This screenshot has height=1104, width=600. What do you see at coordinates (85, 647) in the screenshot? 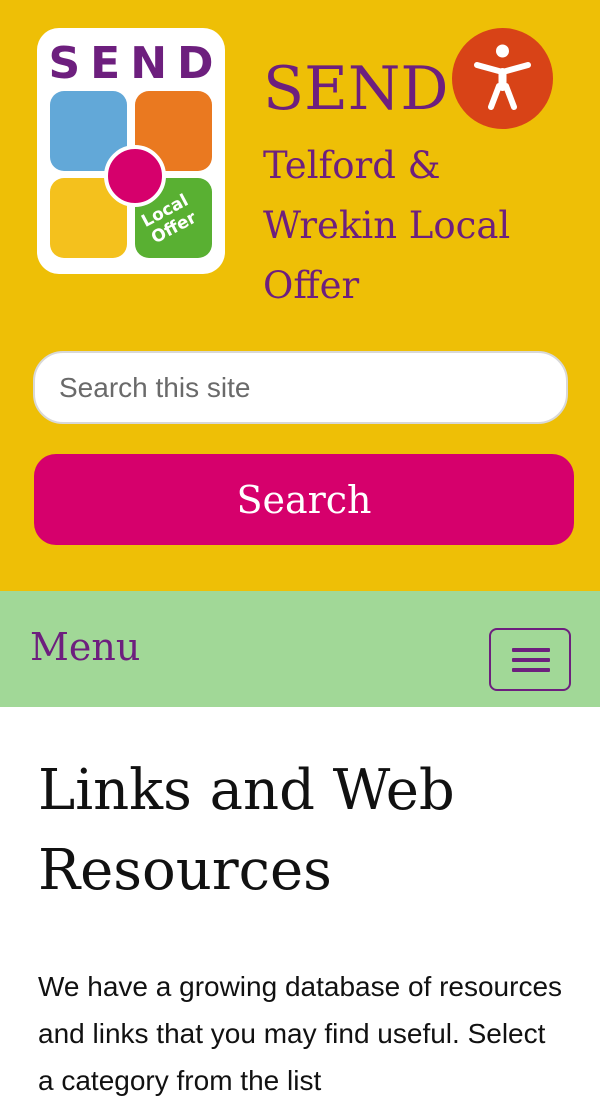
I see `menu-label: Menu` at bounding box center [85, 647].